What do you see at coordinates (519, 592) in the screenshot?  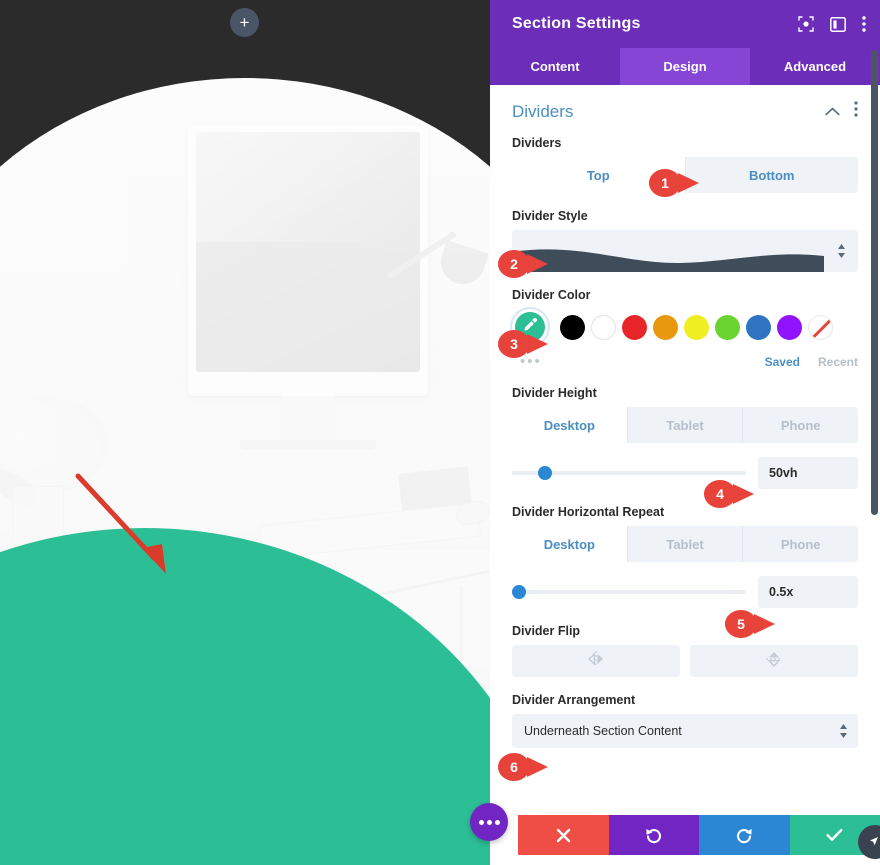 I see `divider-repeat-slider-knob` at bounding box center [519, 592].